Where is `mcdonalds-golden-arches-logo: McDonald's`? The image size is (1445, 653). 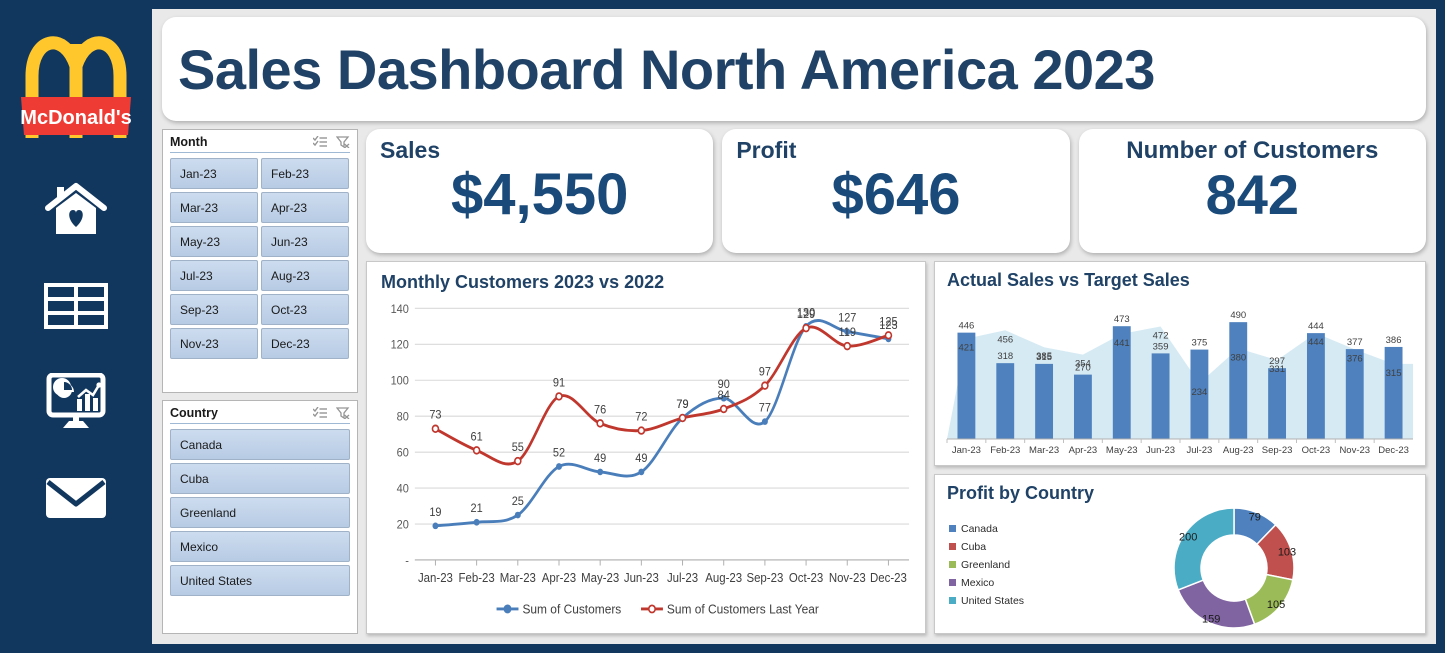
mcdonalds-golden-arches-logo: McDonald's is located at coordinates (76, 80).